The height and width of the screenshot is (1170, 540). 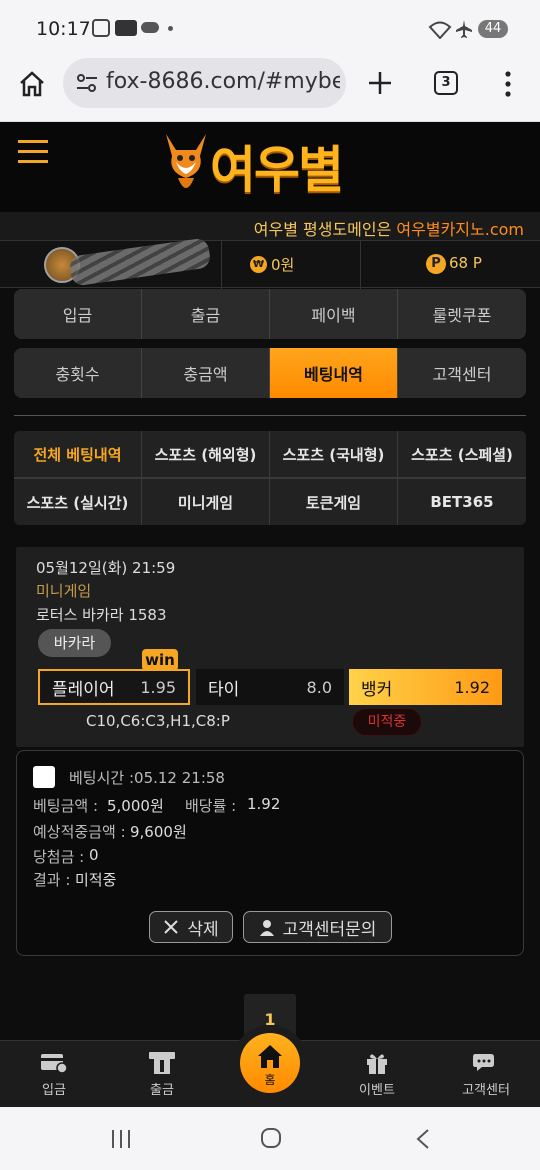 I want to click on balance-value: 0원, so click(x=283, y=265).